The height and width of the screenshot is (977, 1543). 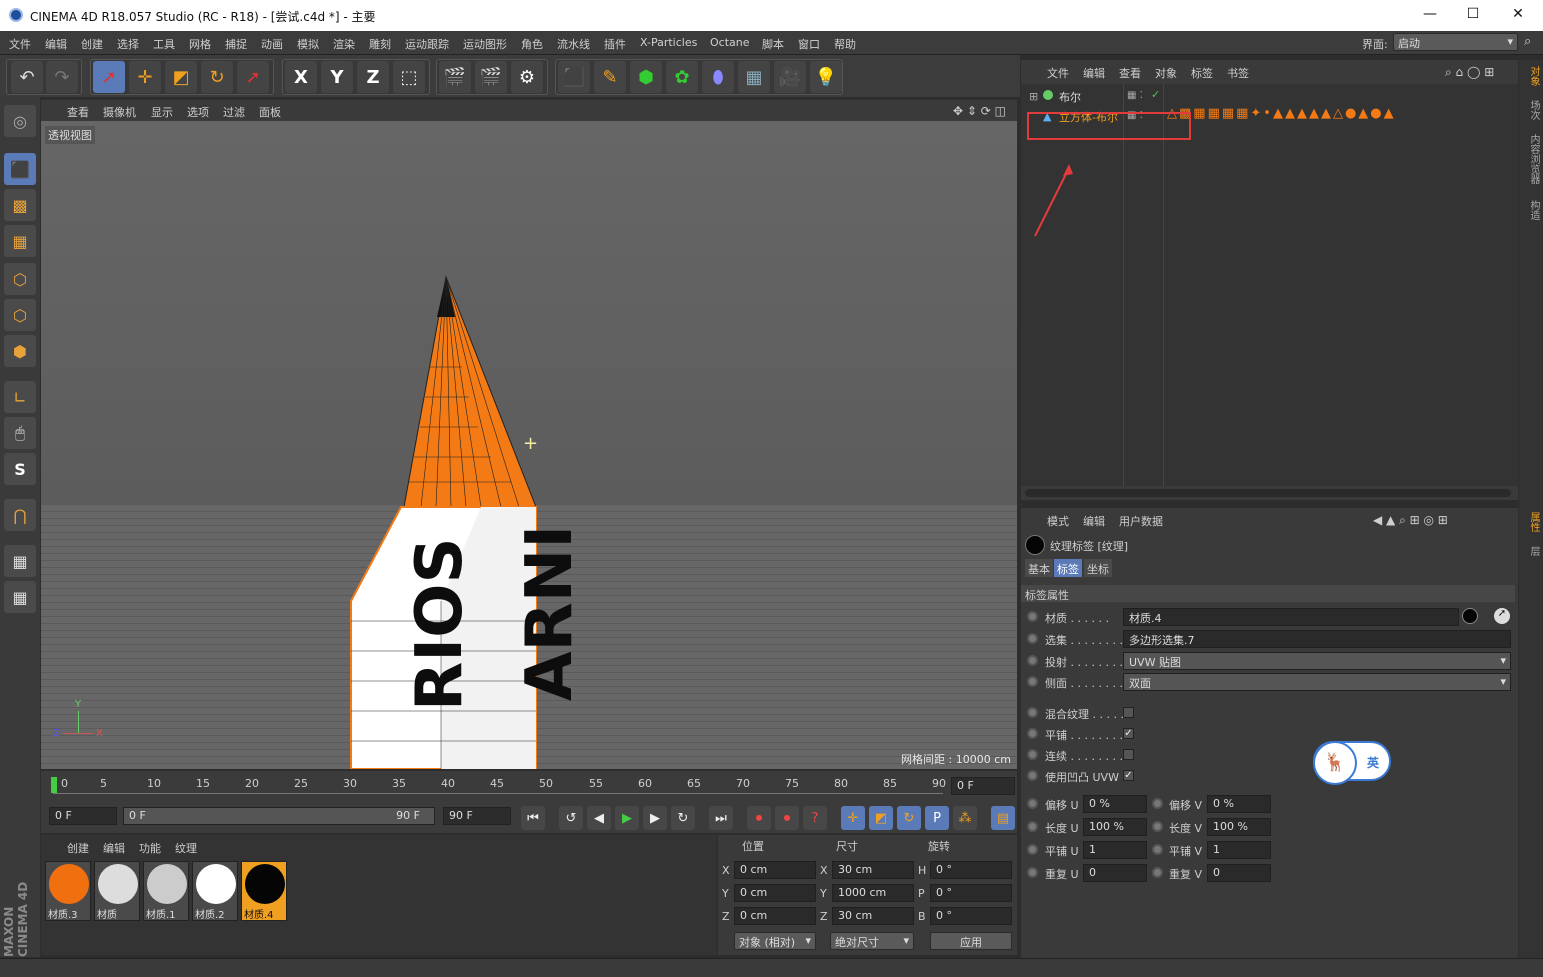 What do you see at coordinates (166, 891) in the screenshot?
I see `material-swatch: 材质.1` at bounding box center [166, 891].